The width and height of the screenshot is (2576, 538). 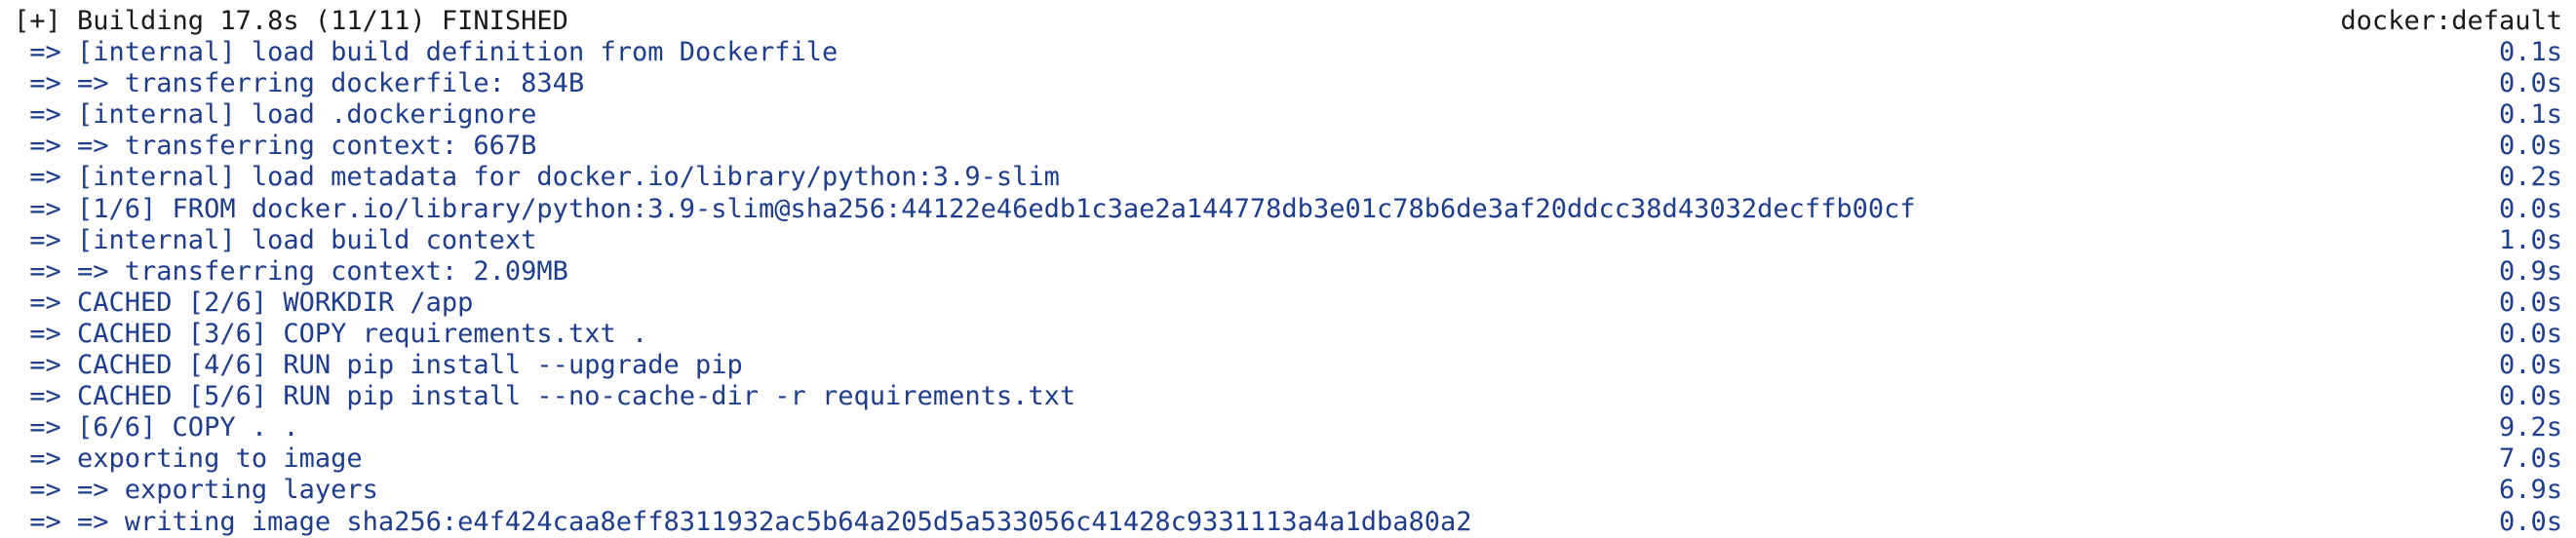 What do you see at coordinates (275, 239) in the screenshot?
I see `step-text: => [internal] load build context` at bounding box center [275, 239].